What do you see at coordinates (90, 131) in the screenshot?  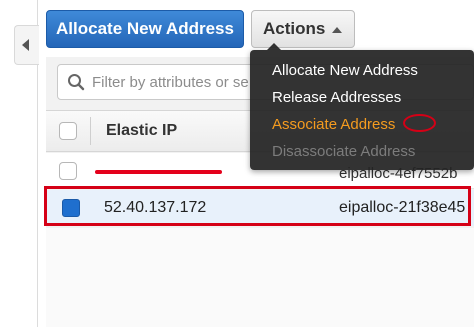 I see `column-separator` at bounding box center [90, 131].